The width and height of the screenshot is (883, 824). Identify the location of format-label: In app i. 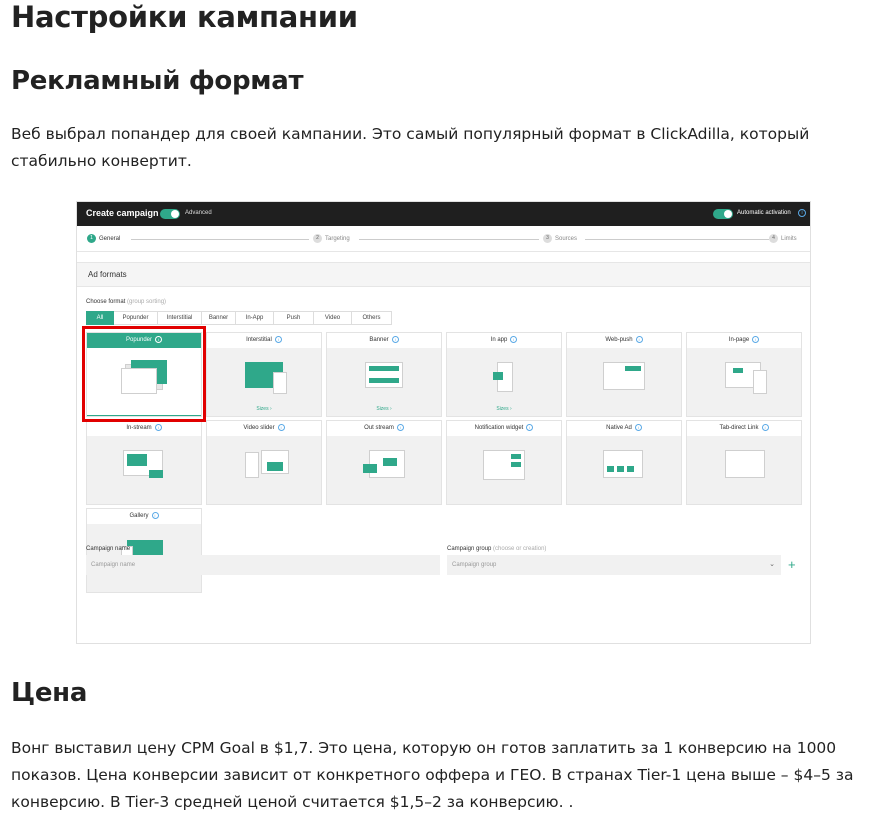
(504, 340).